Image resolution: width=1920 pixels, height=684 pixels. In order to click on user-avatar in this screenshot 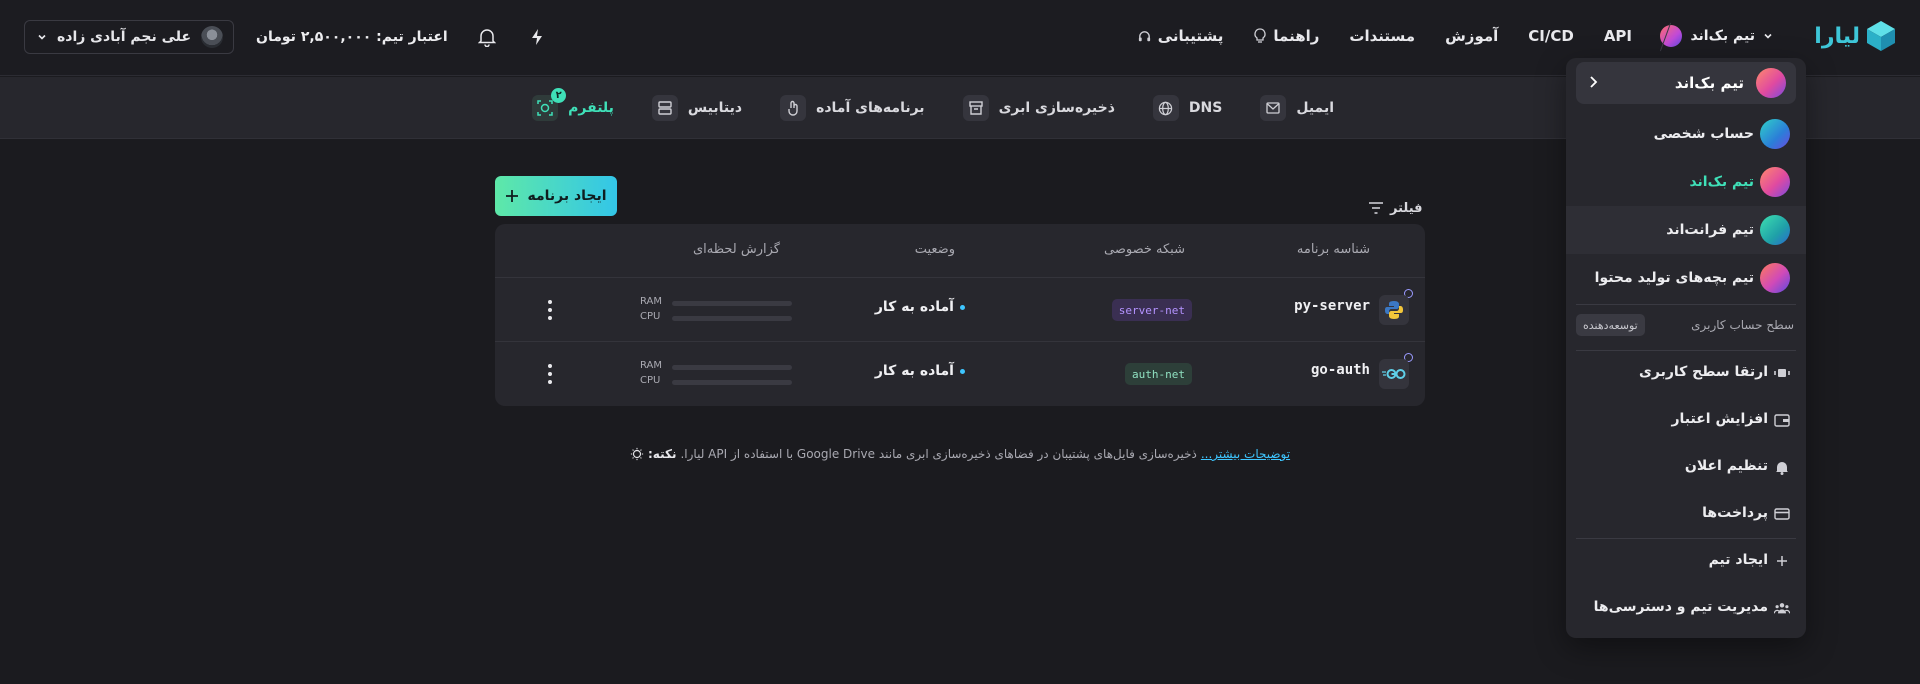, I will do `click(212, 37)`.